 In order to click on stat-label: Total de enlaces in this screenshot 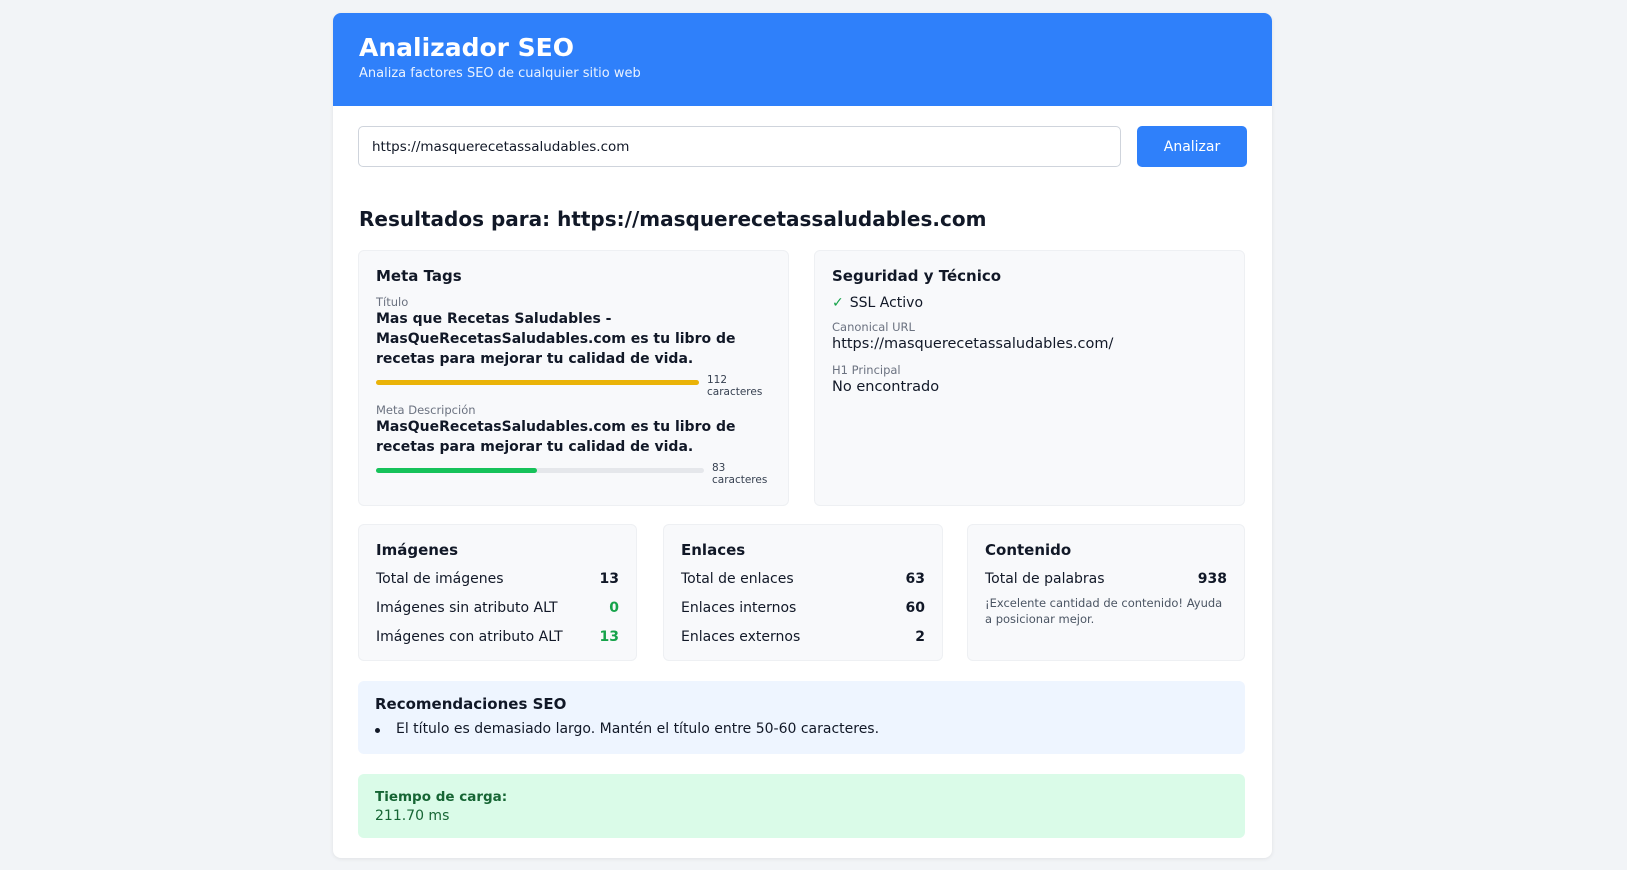, I will do `click(737, 579)`.